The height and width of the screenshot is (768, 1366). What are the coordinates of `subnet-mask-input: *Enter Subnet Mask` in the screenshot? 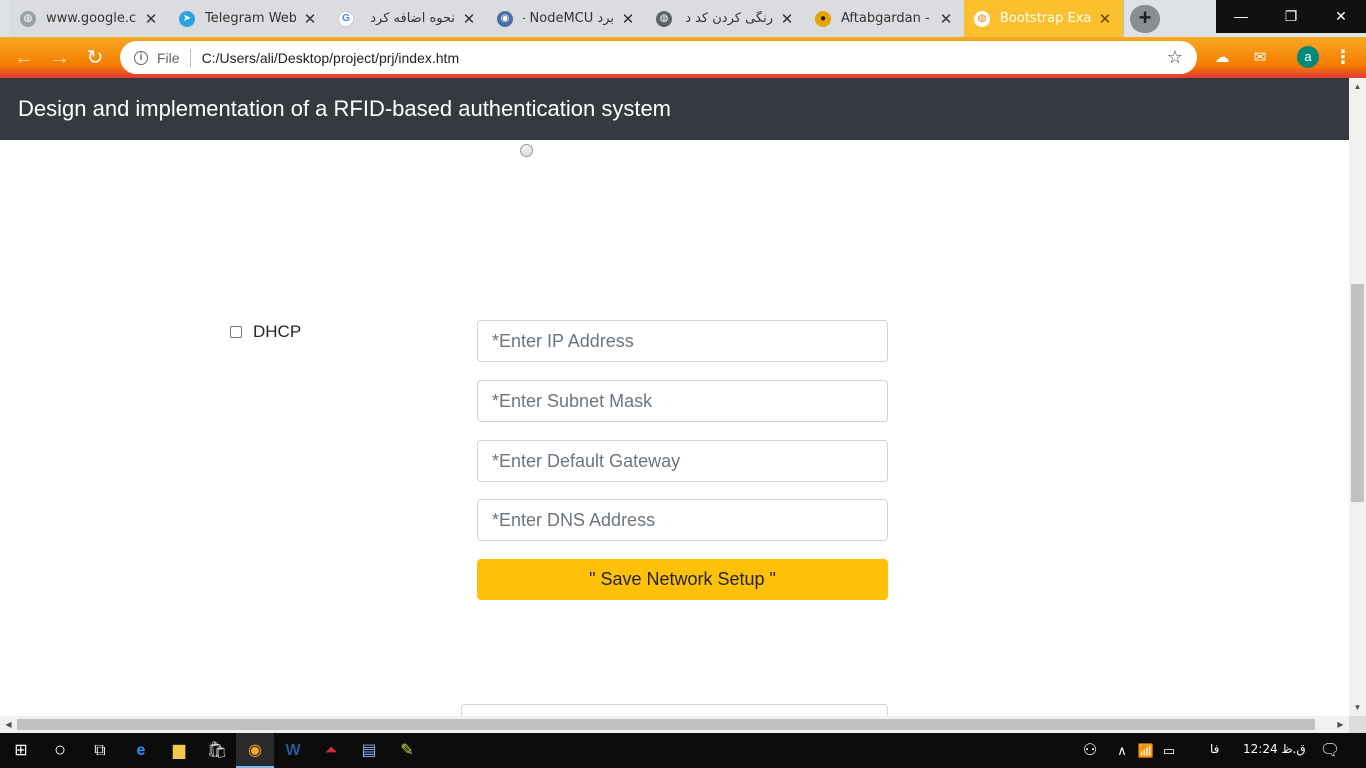 It's located at (682, 401).